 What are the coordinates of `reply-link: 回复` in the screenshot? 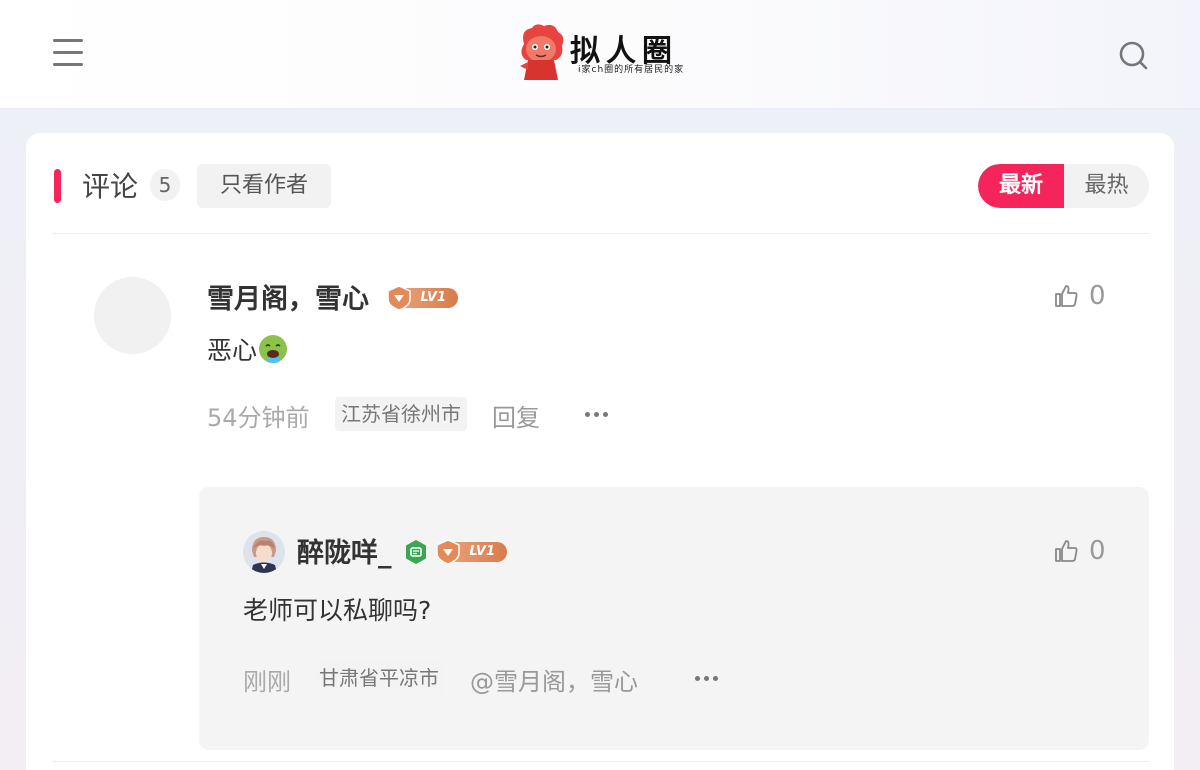 It's located at (516, 415).